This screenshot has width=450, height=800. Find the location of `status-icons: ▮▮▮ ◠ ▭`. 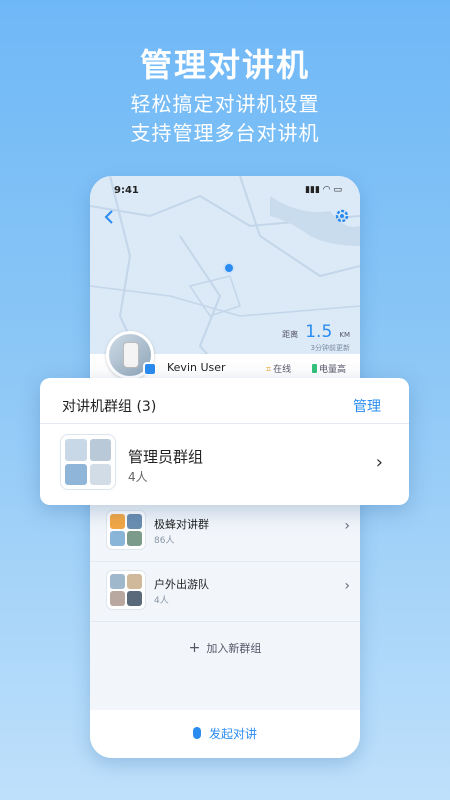

status-icons: ▮▮▮ ◠ ▭ is located at coordinates (323, 190).